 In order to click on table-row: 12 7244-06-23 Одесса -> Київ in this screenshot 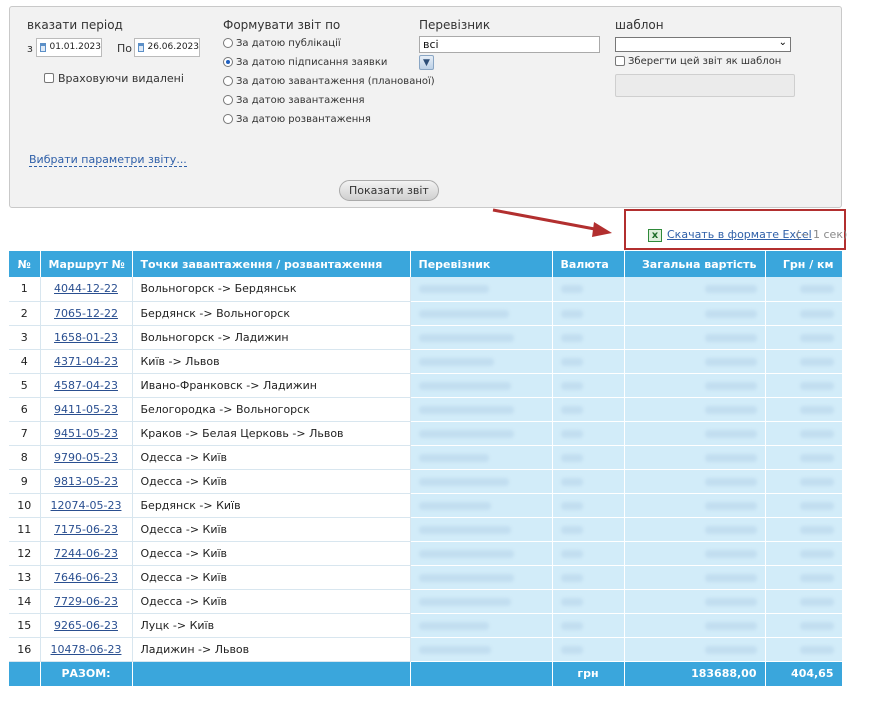, I will do `click(426, 553)`.